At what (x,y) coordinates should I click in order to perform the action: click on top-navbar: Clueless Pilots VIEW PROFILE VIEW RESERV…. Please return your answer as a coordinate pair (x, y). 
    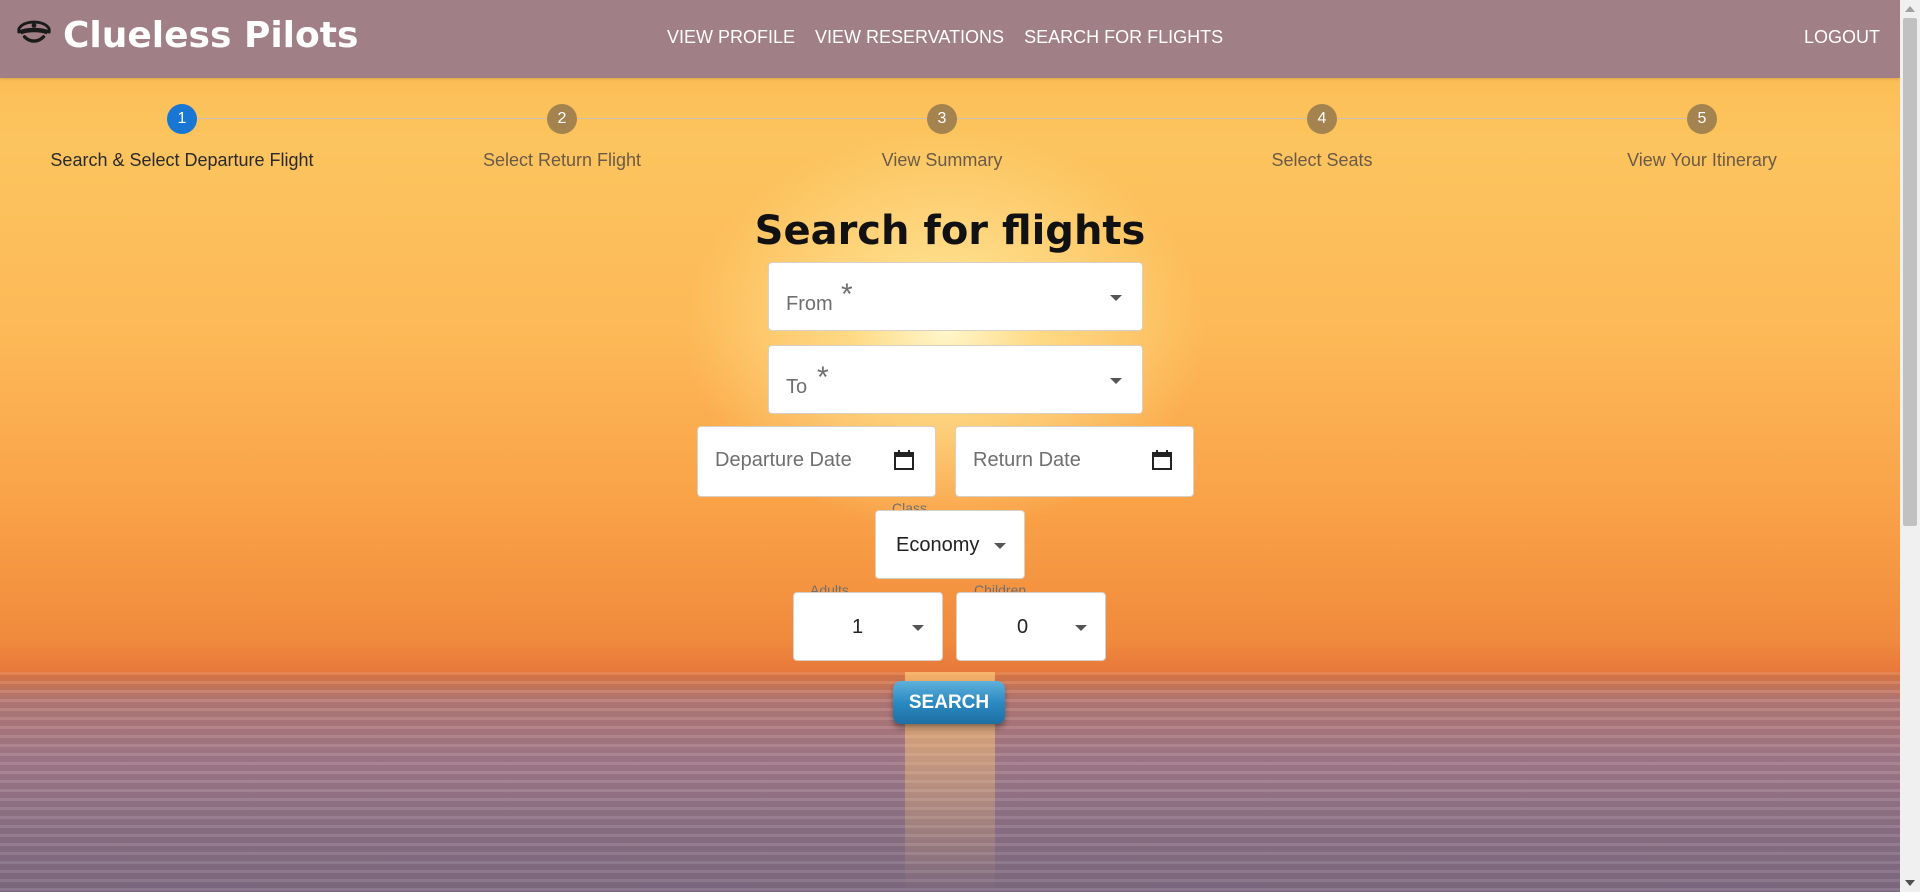
    Looking at the image, I should click on (950, 39).